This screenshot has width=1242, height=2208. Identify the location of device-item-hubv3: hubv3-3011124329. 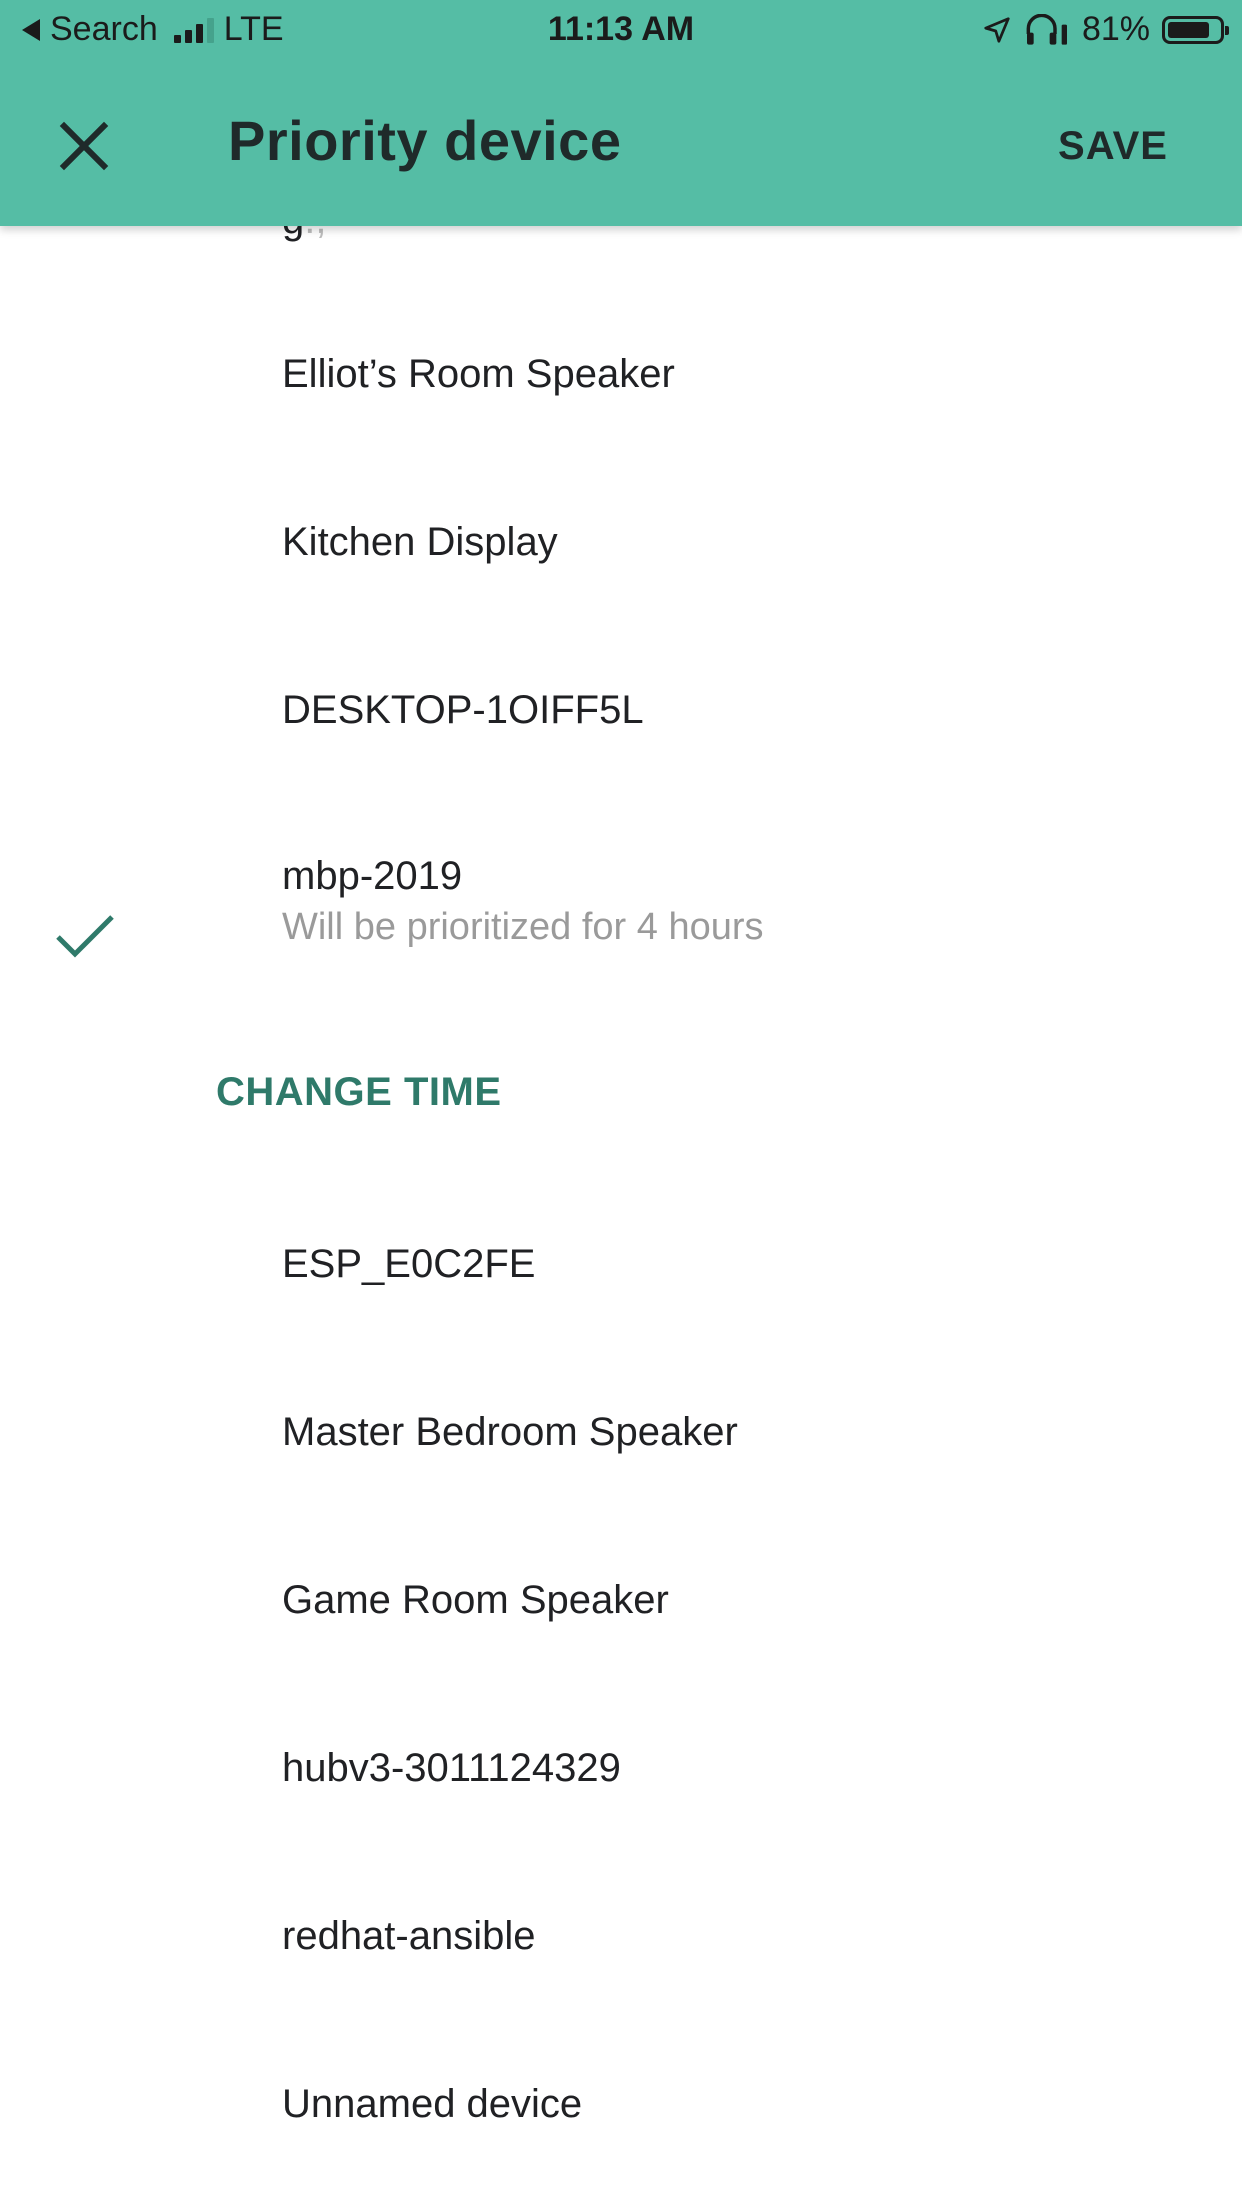
(621, 1830).